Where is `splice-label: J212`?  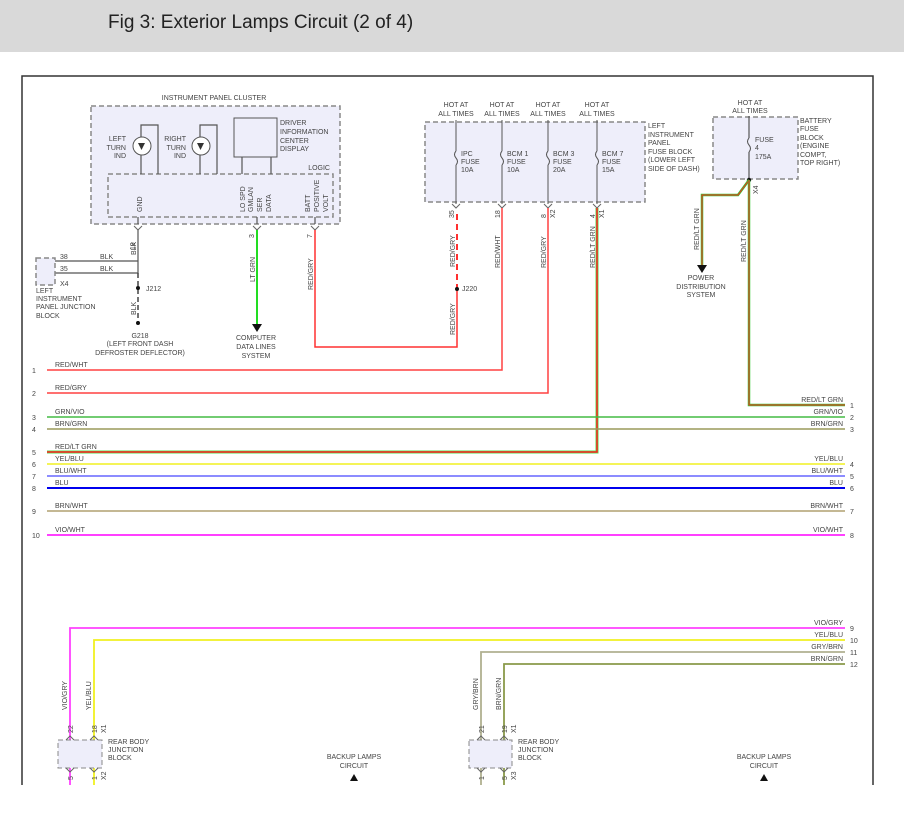
splice-label: J212 is located at coordinates (153, 289).